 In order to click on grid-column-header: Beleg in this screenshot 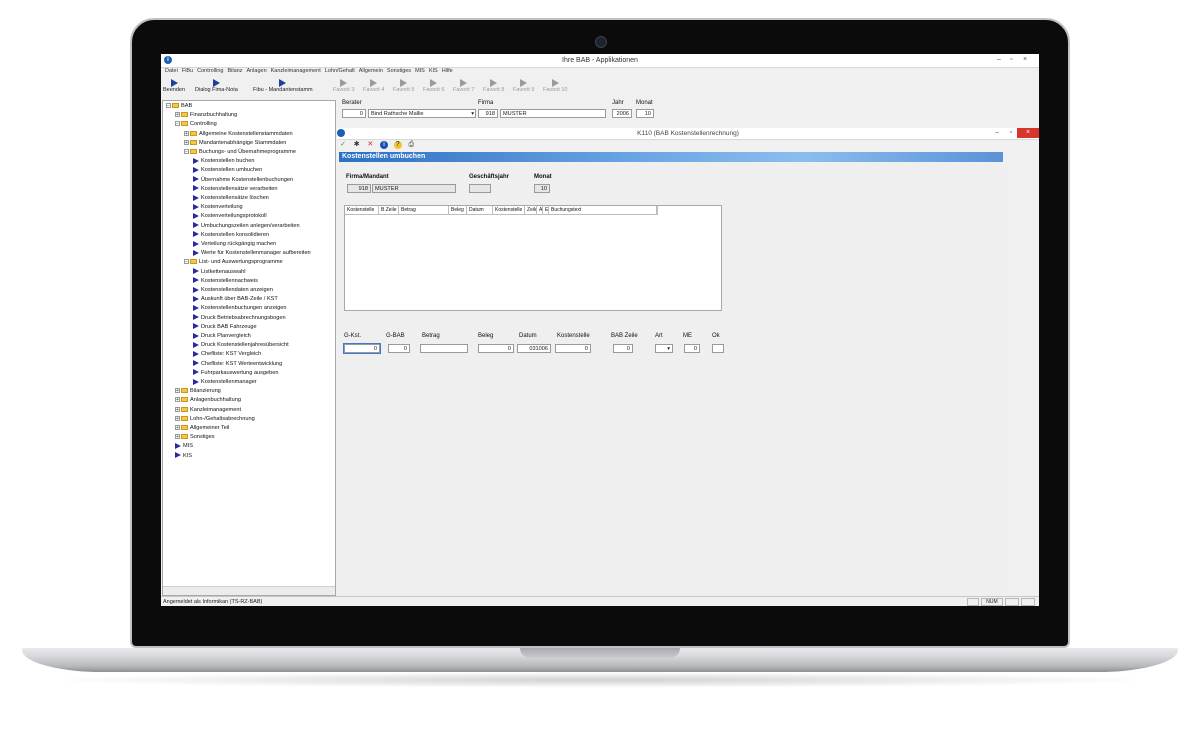, I will do `click(458, 210)`.